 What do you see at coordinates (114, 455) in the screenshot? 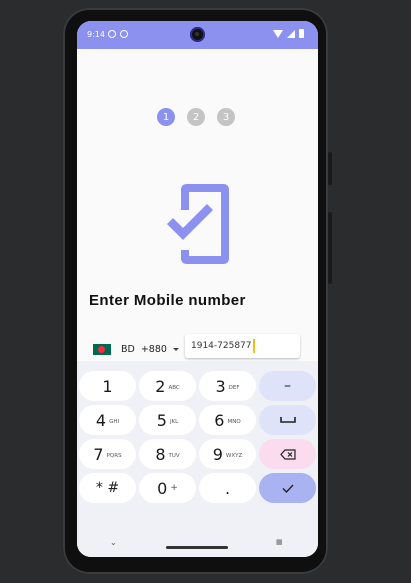
I see `key-7-letters: PQRS` at bounding box center [114, 455].